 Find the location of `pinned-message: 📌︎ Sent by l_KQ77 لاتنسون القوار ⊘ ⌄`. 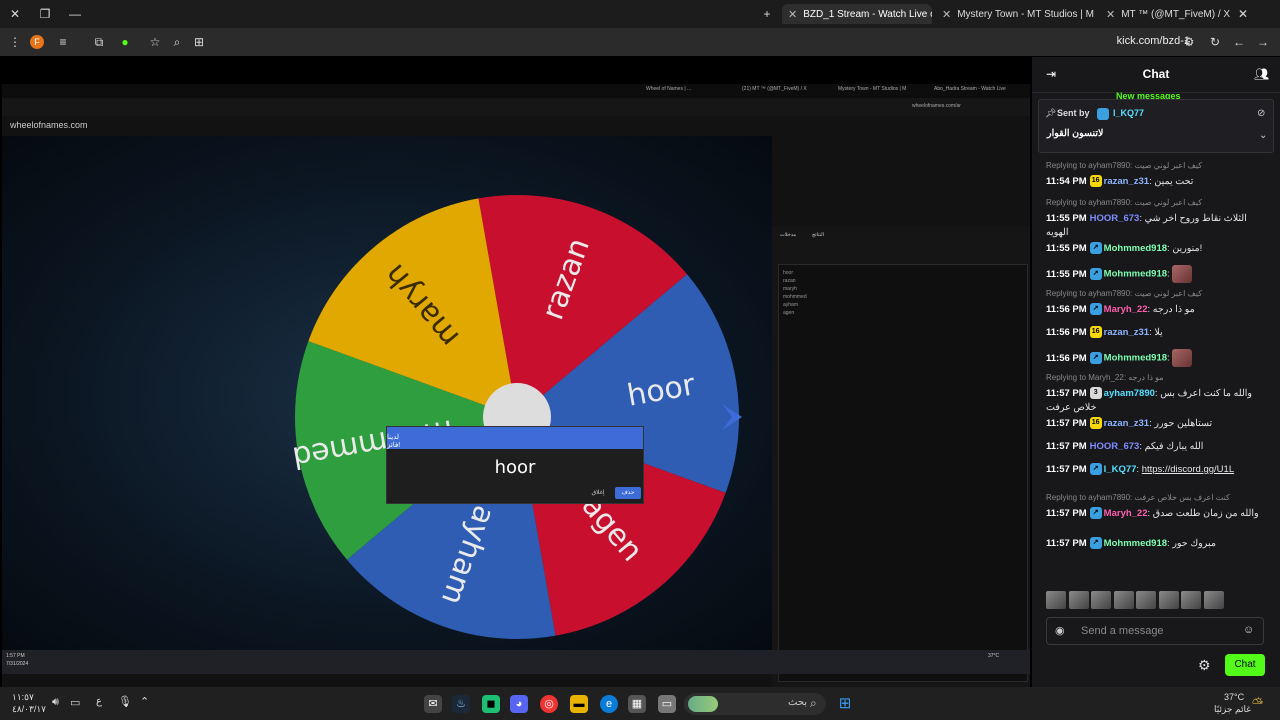

pinned-message: 📌︎ Sent by l_KQ77 لاتنسون القوار ⊘ ⌄ is located at coordinates (1156, 126).